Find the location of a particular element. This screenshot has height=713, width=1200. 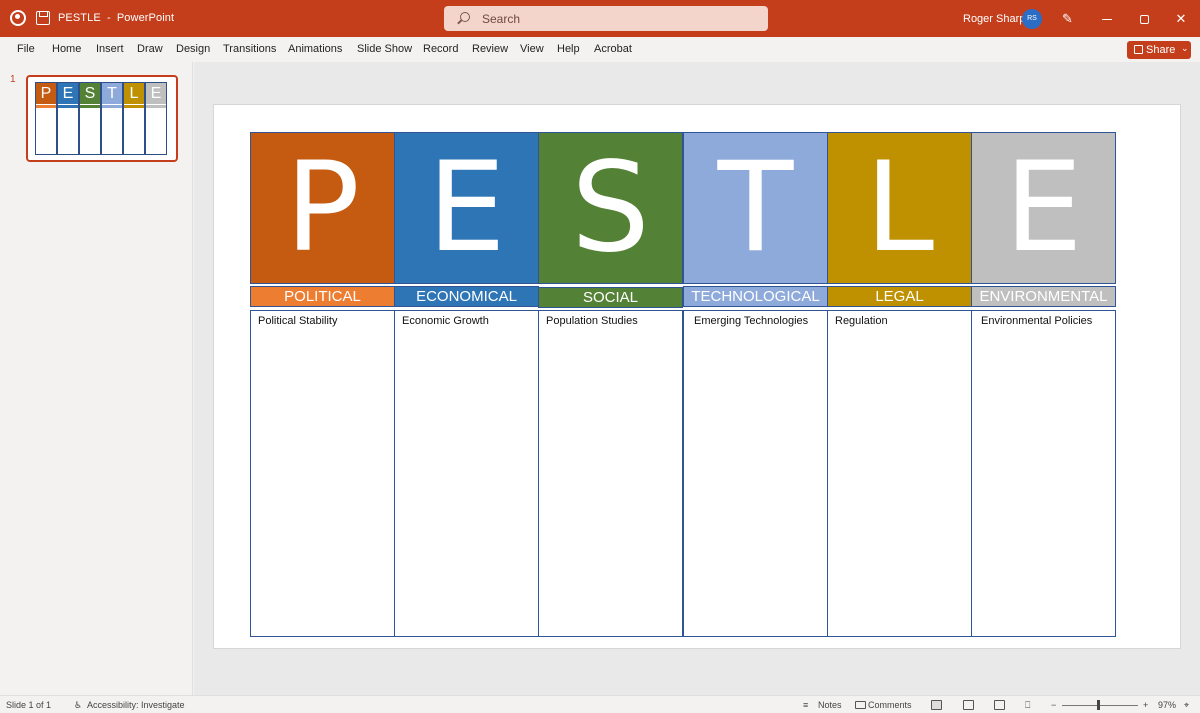

app-name: PowerPoint is located at coordinates (145, 18).